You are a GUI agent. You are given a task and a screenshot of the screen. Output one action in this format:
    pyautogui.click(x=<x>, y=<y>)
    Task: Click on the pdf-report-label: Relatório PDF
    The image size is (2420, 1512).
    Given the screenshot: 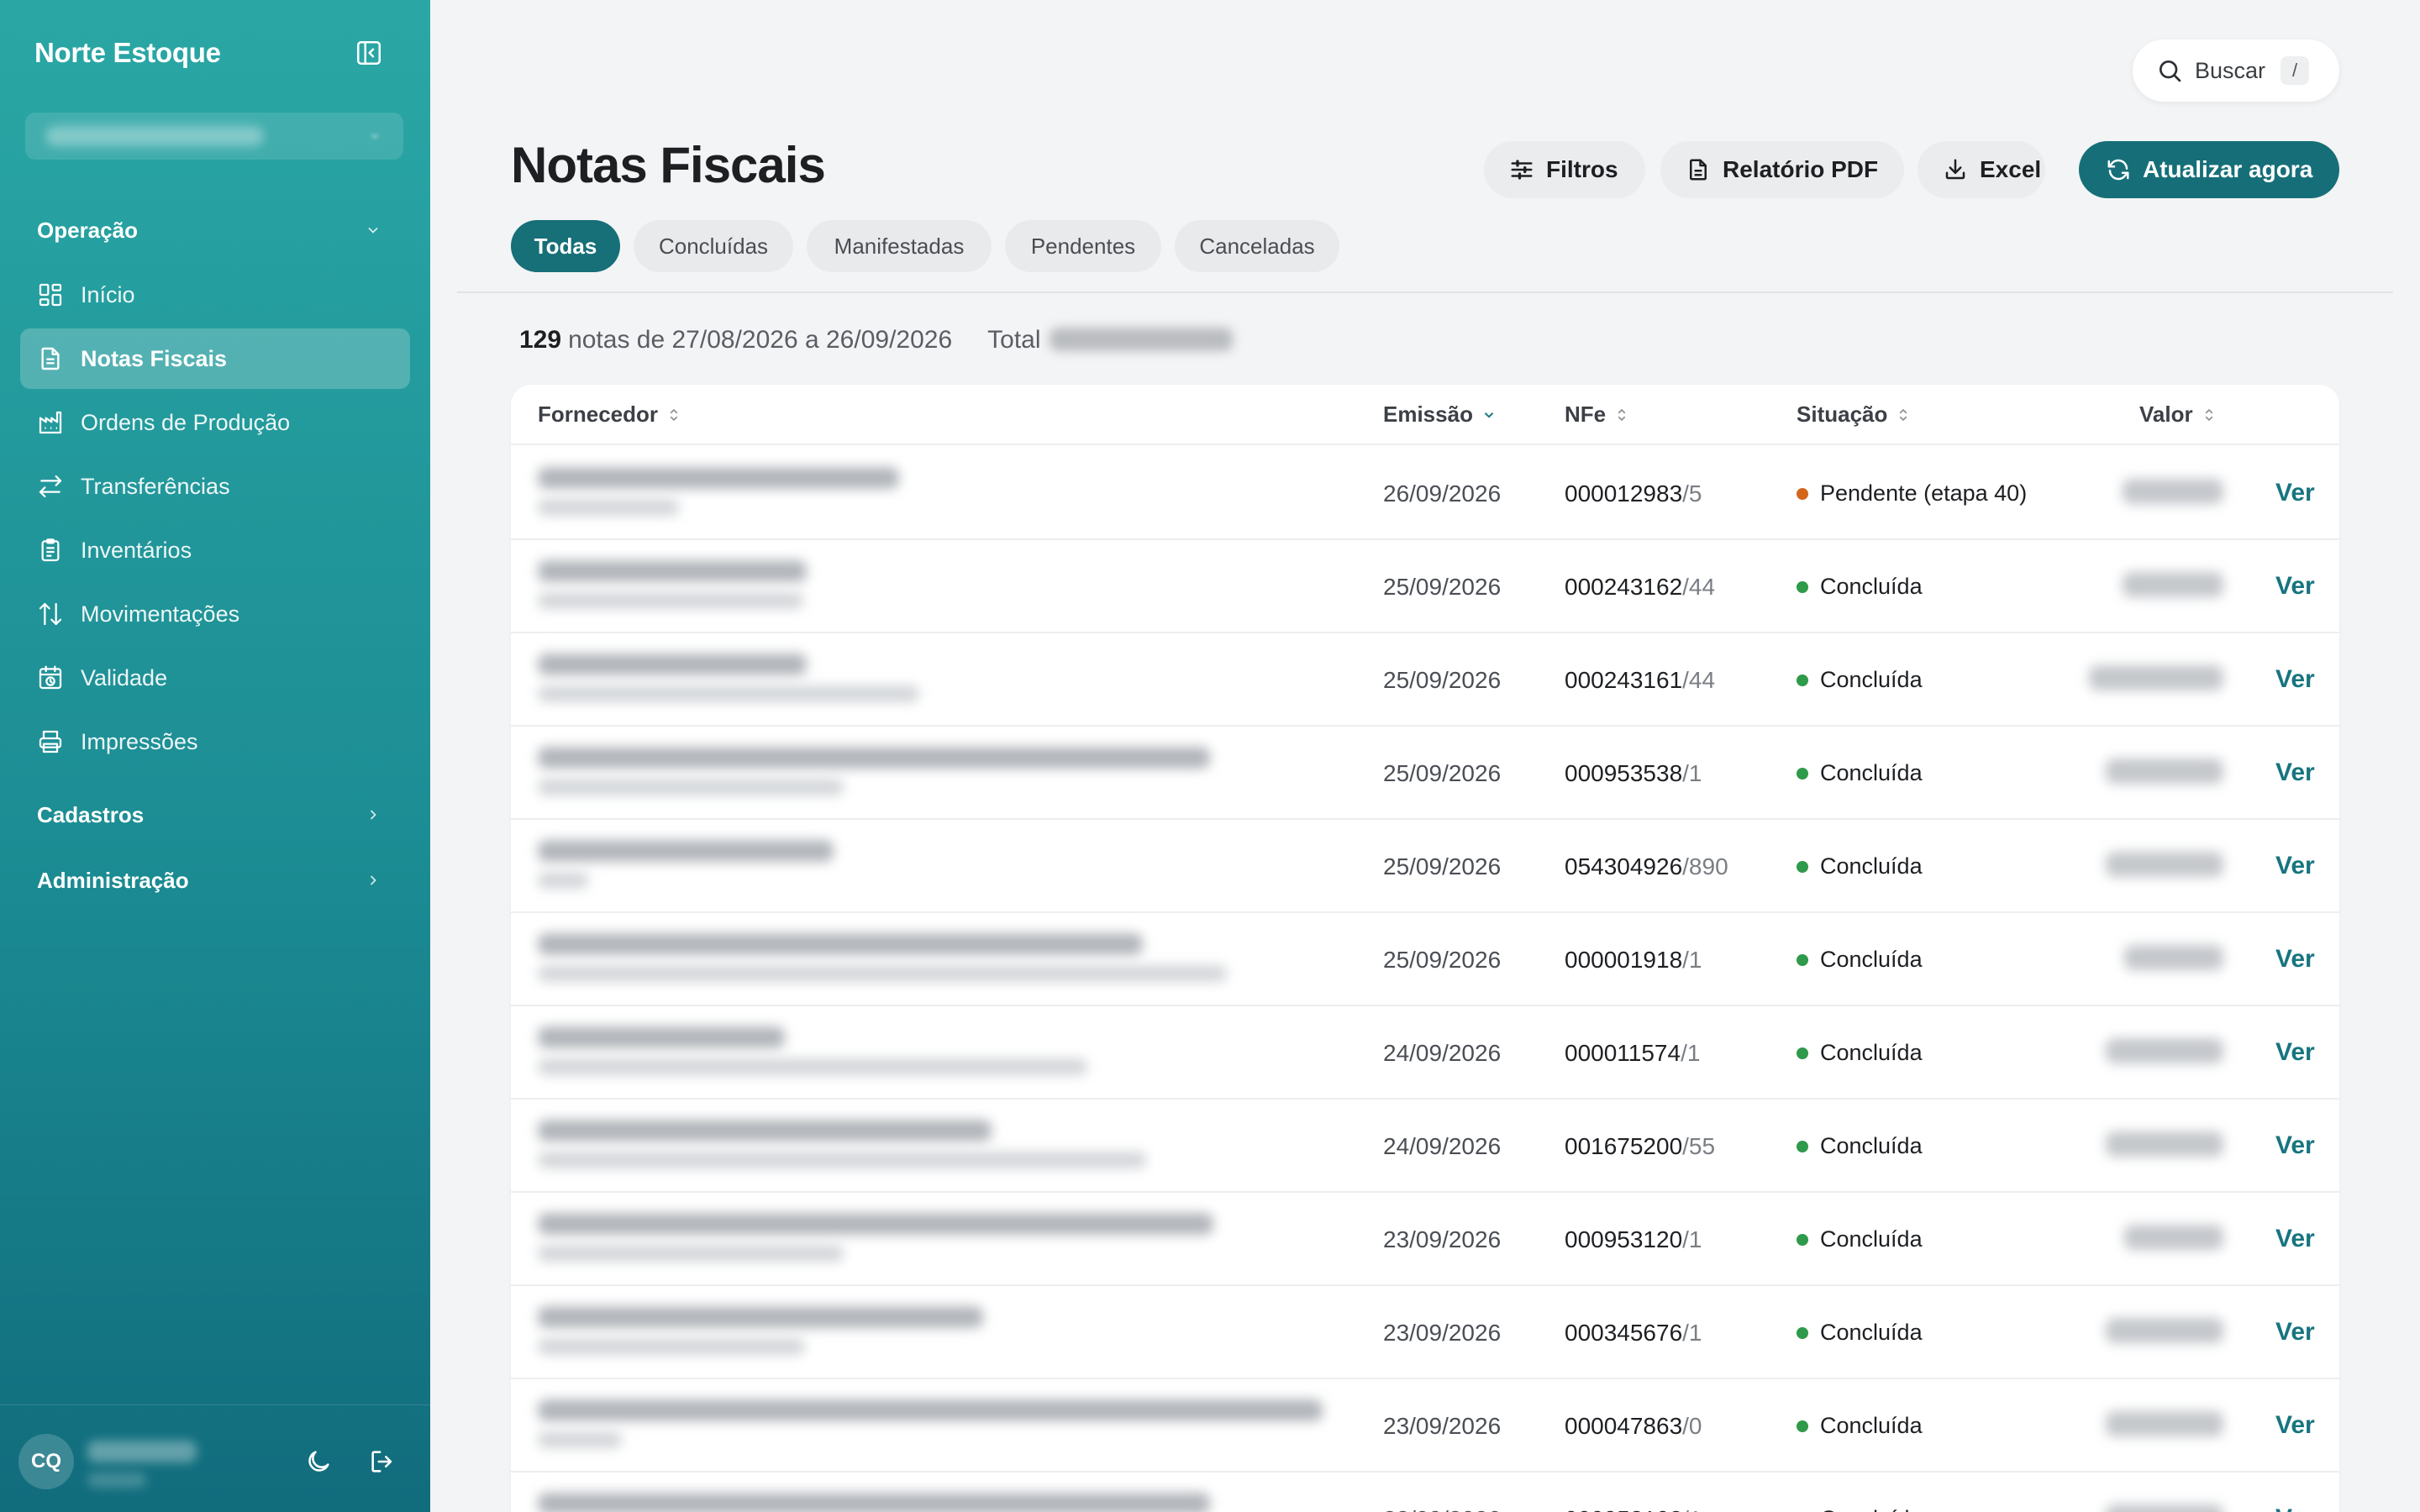 What is the action you would take?
    pyautogui.click(x=1801, y=169)
    